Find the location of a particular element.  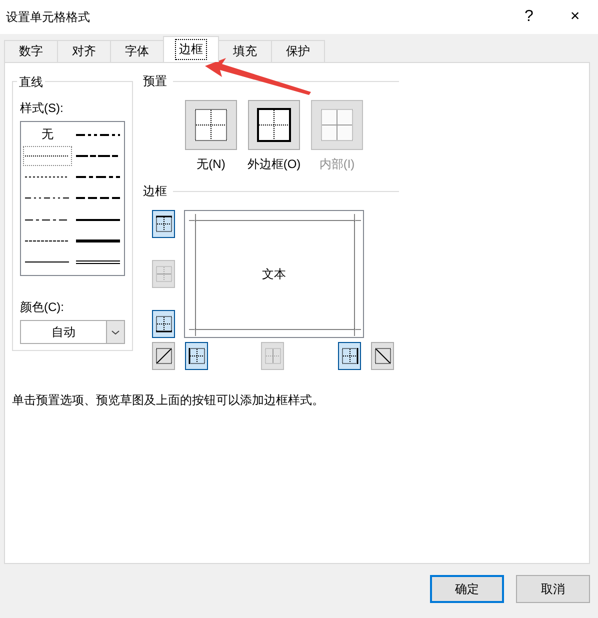

inside-border-icon is located at coordinates (337, 125).